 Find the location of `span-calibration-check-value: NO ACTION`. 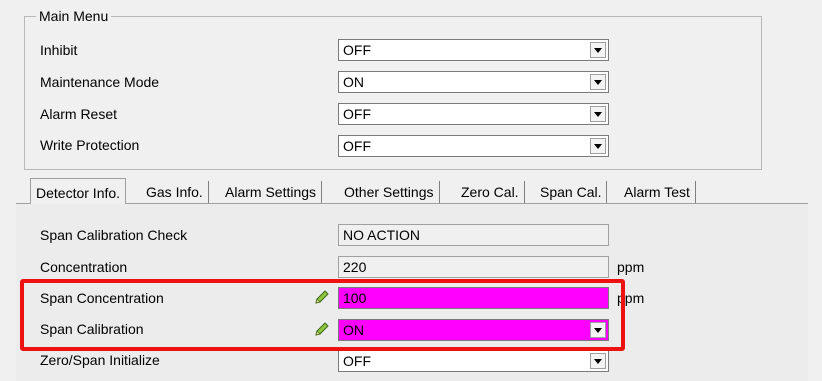

span-calibration-check-value: NO ACTION is located at coordinates (382, 235).